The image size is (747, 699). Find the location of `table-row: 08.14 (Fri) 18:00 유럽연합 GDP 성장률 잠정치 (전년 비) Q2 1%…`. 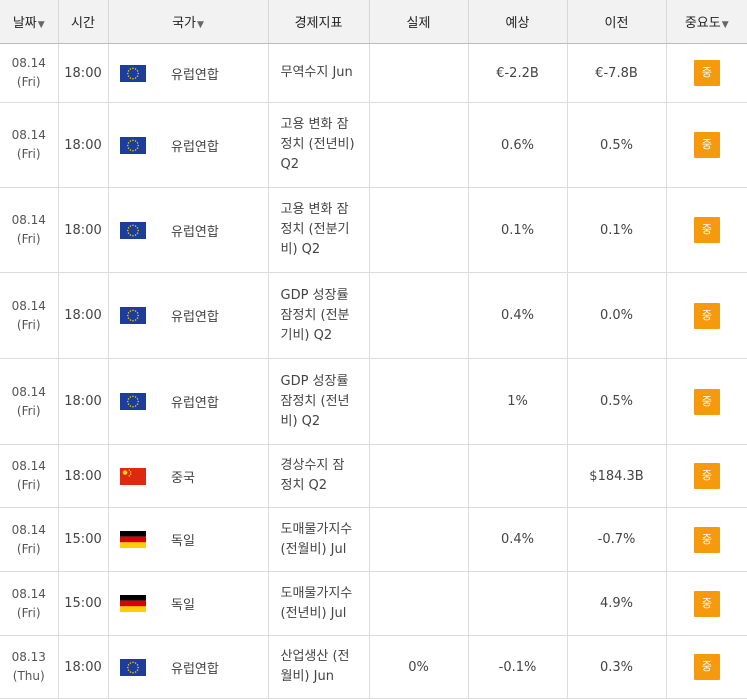

table-row: 08.14 (Fri) 18:00 유럽연합 GDP 성장률 잠정치 (전년 비) Q2 1%… is located at coordinates (373, 401).